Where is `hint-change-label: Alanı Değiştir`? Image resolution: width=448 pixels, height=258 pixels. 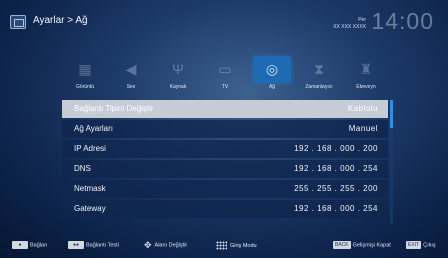
hint-change-label: Alanı Değiştir is located at coordinates (171, 245).